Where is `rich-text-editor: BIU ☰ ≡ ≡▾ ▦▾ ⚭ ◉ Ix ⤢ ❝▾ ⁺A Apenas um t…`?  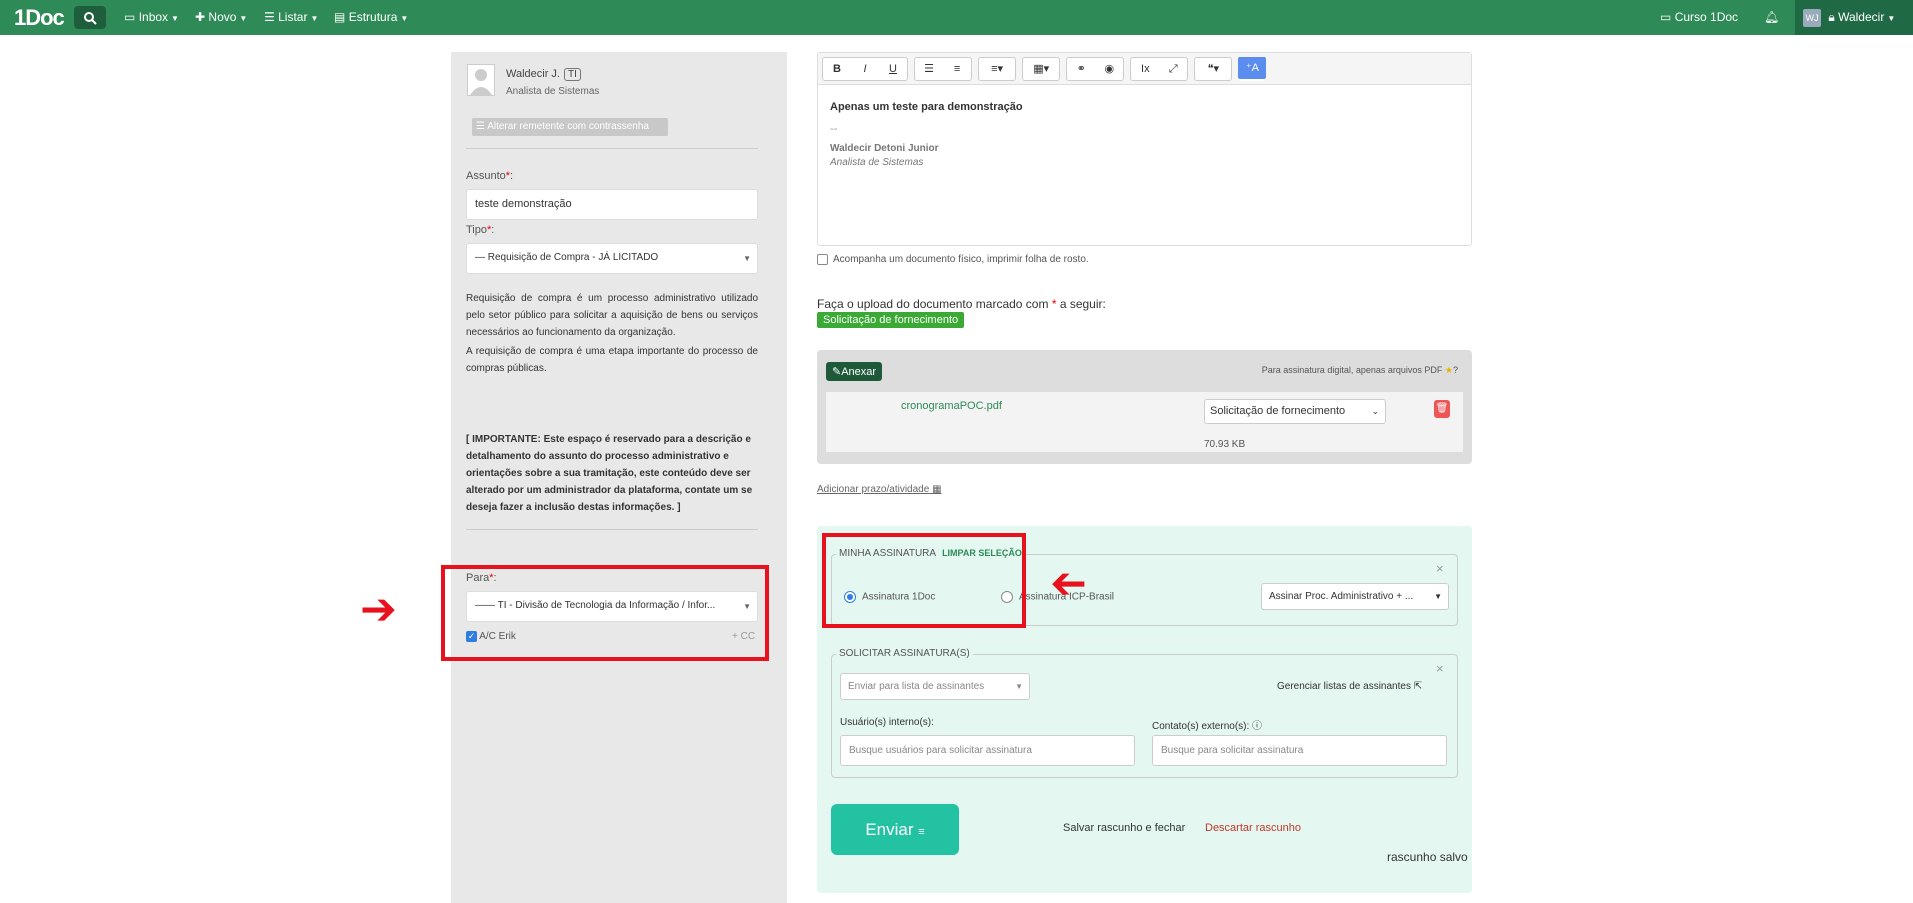 rich-text-editor: BIU ☰ ≡ ≡▾ ▦▾ ⚭ ◉ Ix ⤢ ❝▾ ⁺A Apenas um t… is located at coordinates (1144, 149).